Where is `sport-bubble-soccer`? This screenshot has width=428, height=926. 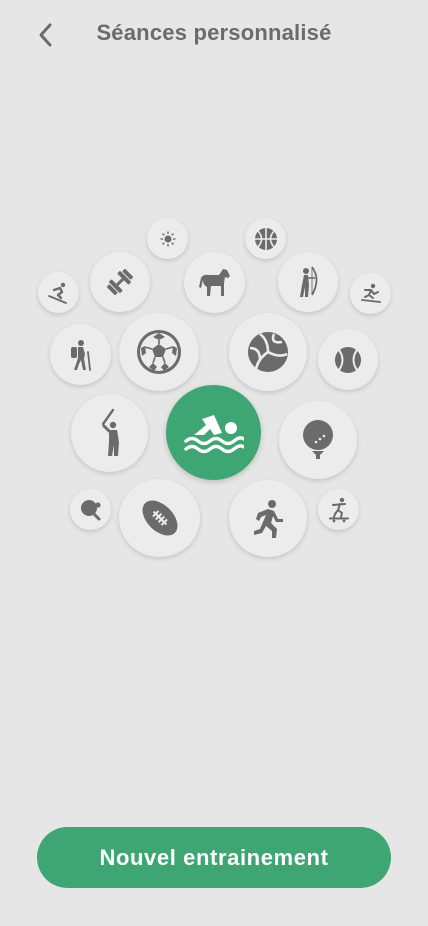
sport-bubble-soccer is located at coordinates (159, 352).